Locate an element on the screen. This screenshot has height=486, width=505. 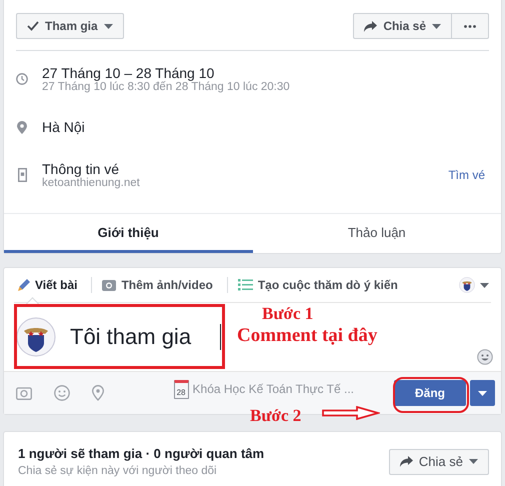
post-button: Đăng is located at coordinates (430, 393).